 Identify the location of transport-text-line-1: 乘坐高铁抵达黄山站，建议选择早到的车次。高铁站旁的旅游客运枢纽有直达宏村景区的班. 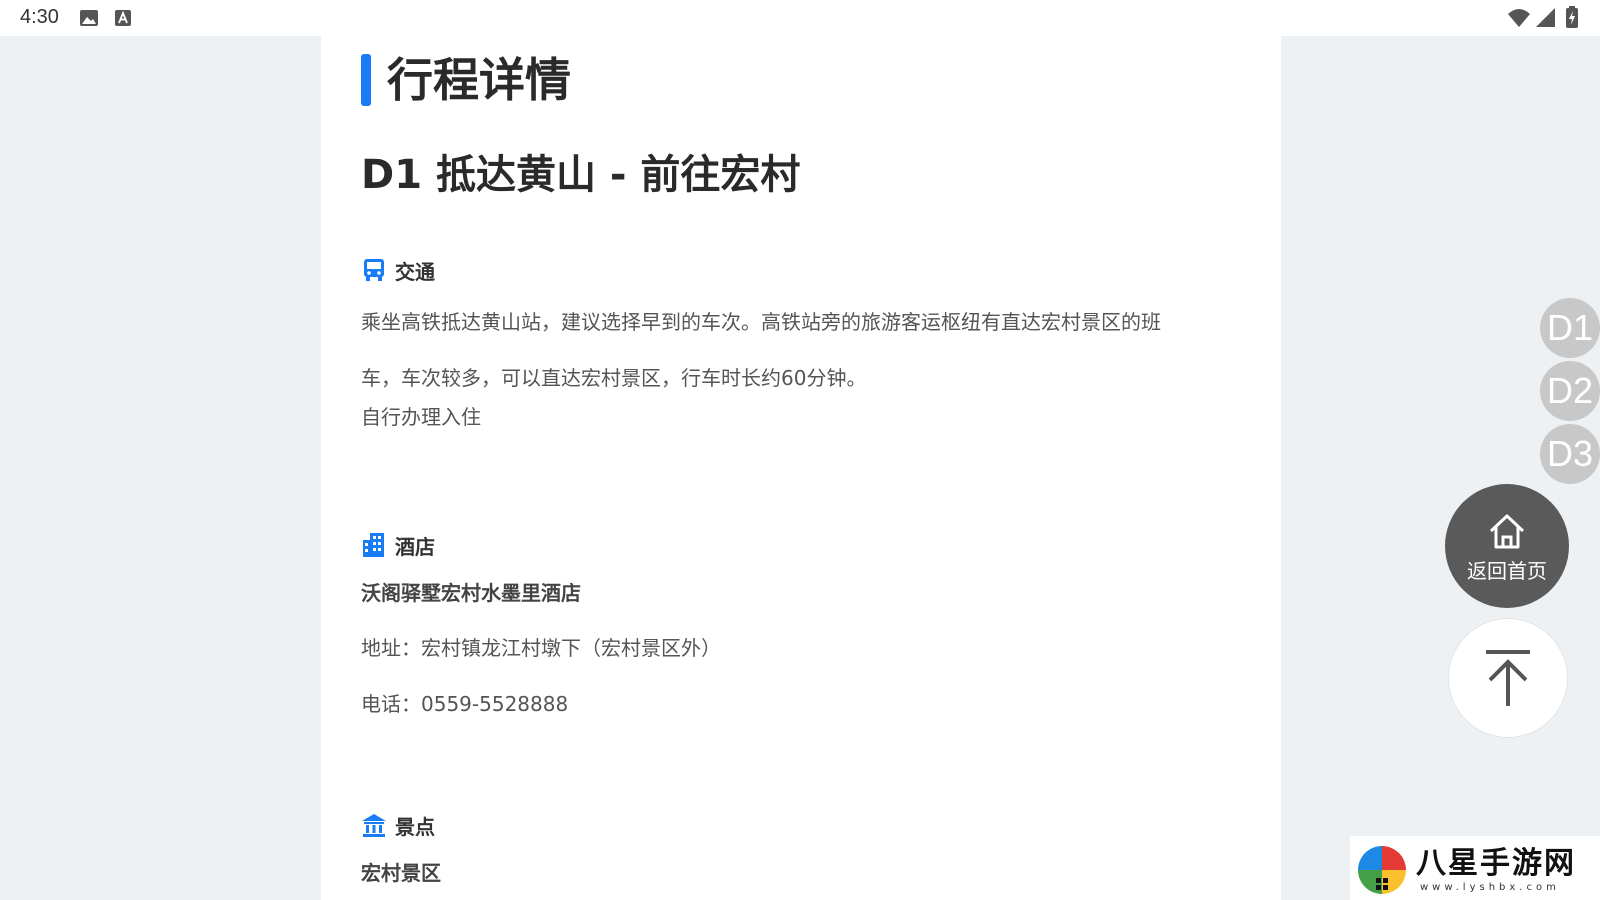
(761, 322).